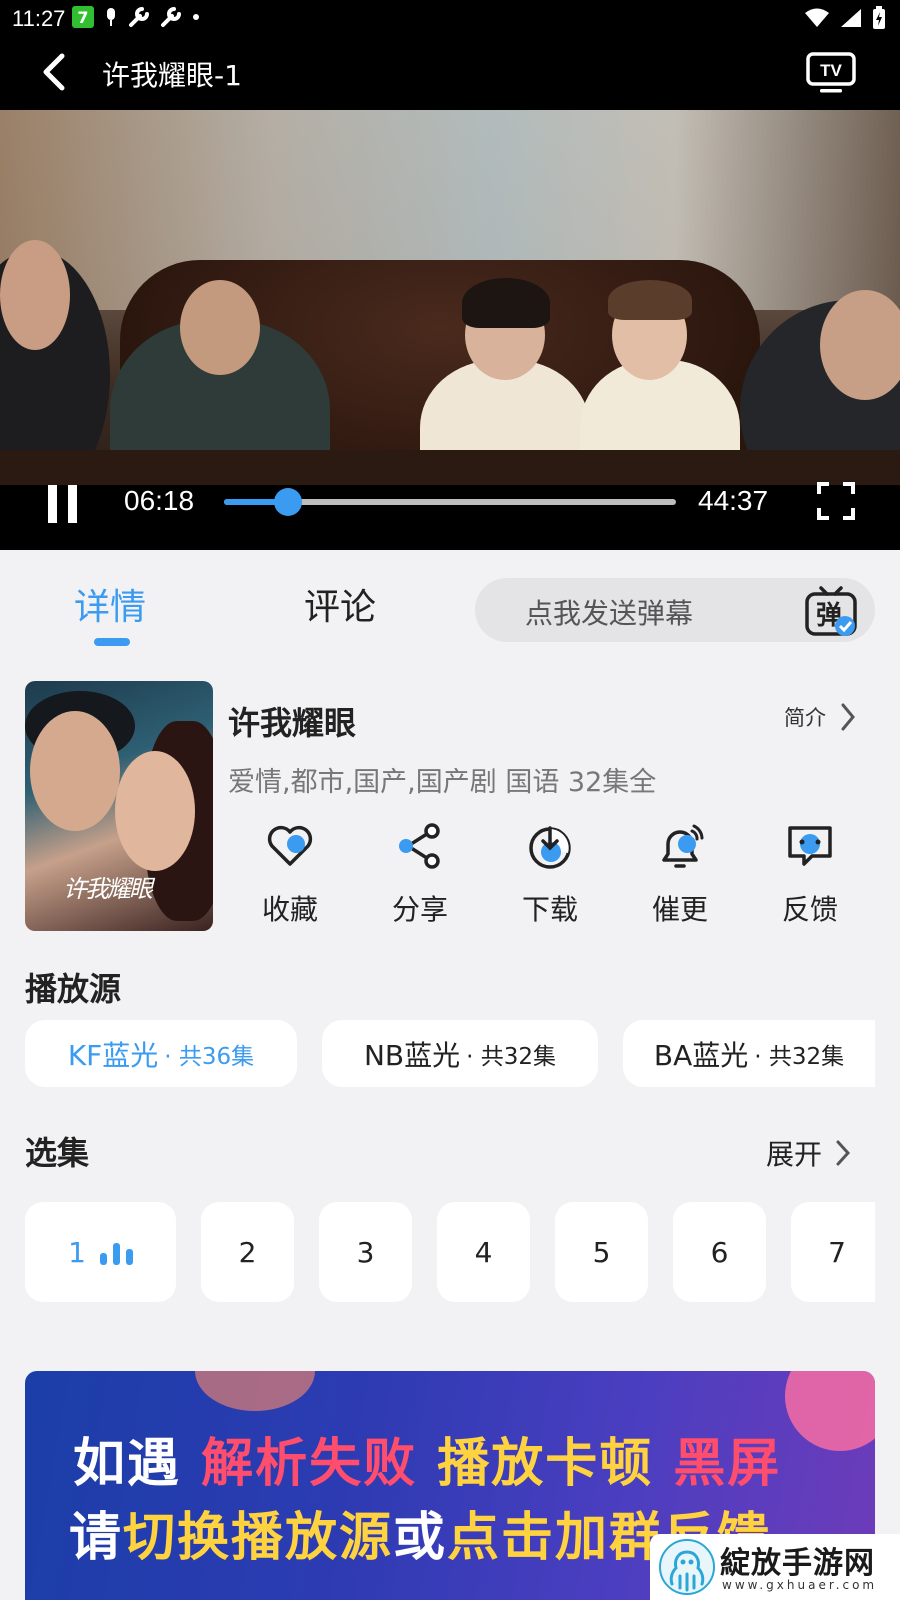 This screenshot has height=1600, width=900. I want to click on video-person-right-head, so click(860, 345).